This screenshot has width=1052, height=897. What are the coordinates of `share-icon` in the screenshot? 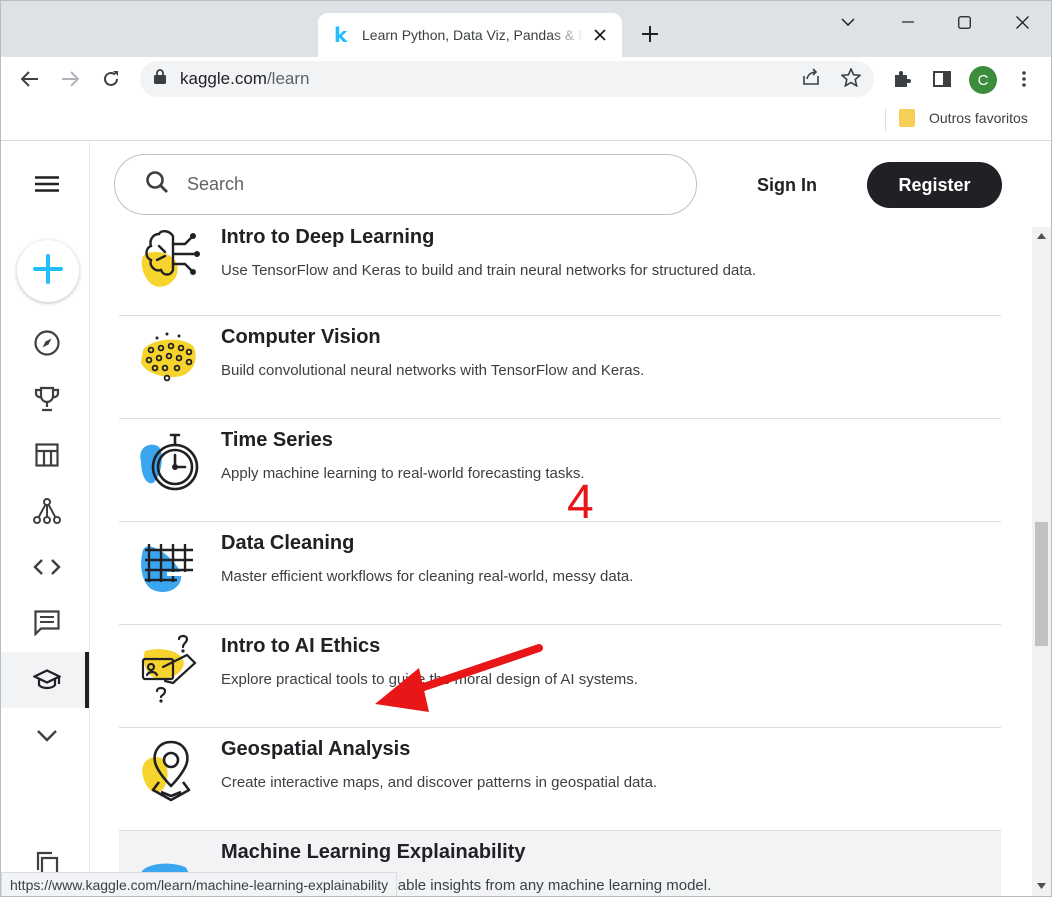 It's located at (811, 77).